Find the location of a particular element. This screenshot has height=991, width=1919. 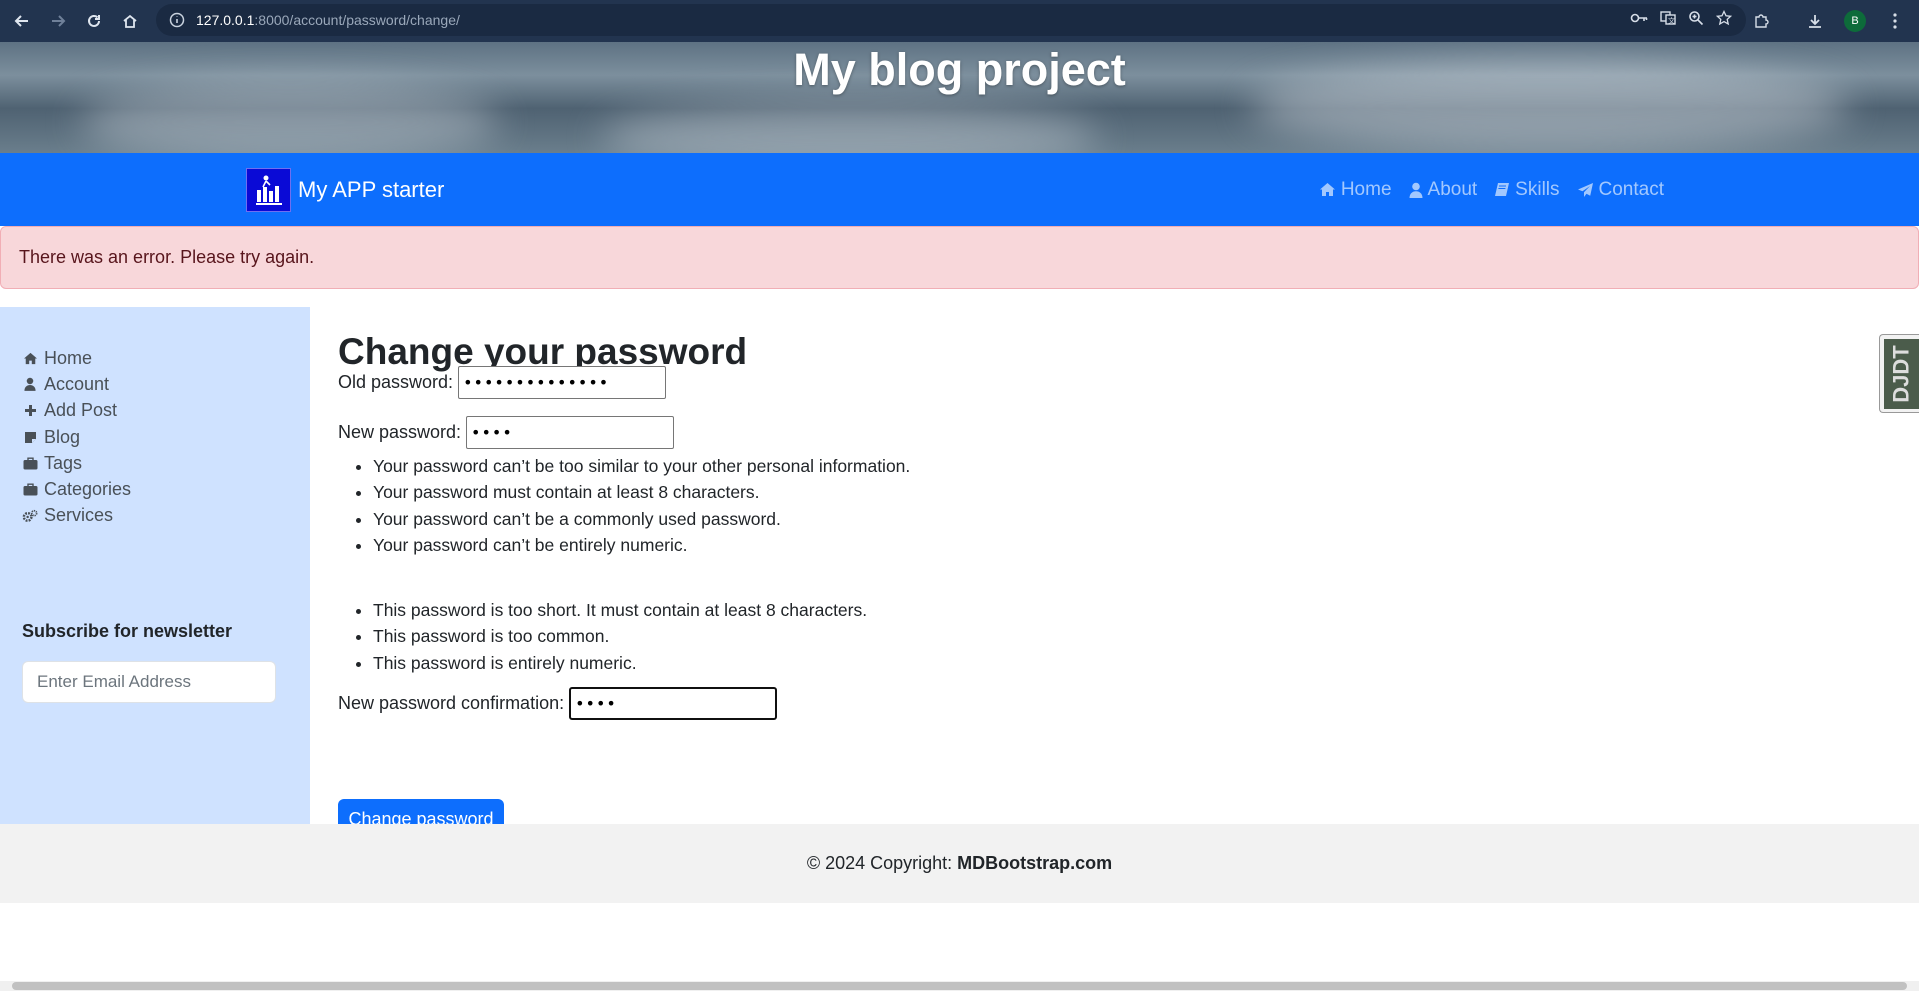

alert-message: There was an error. Please try again. is located at coordinates (167, 257).